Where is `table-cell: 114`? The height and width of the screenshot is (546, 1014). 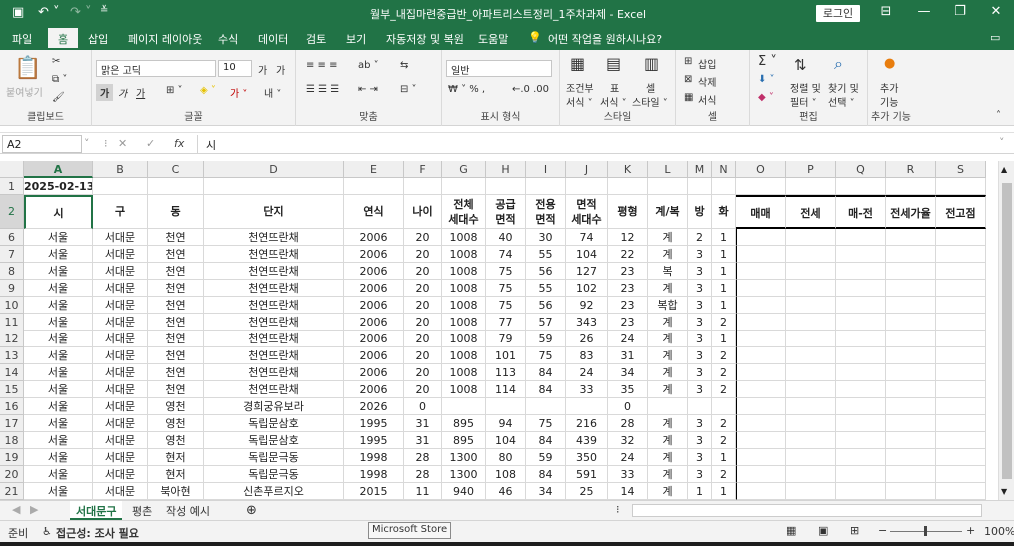 table-cell: 114 is located at coordinates (506, 389).